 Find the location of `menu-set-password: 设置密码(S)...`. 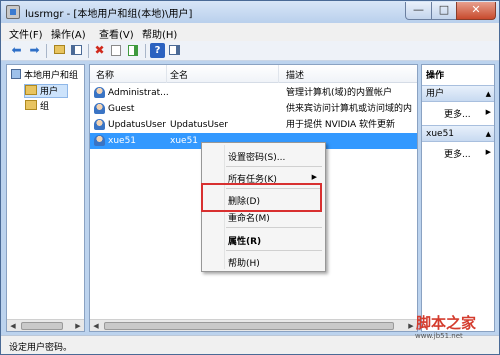

menu-set-password: 设置密码(S)... is located at coordinates (256, 156).